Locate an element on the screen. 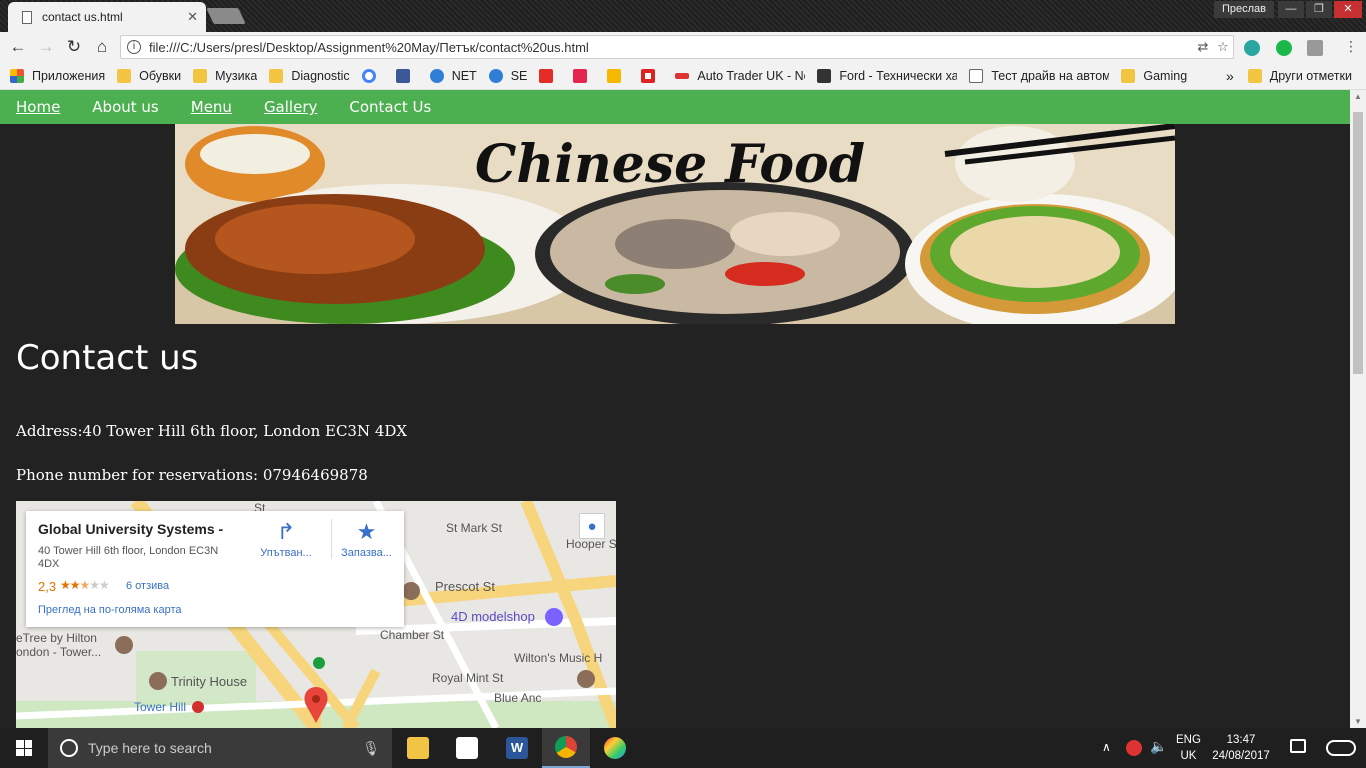 Image resolution: width=1366 pixels, height=768 pixels. language-indicator: ENG UK is located at coordinates (1188, 748).